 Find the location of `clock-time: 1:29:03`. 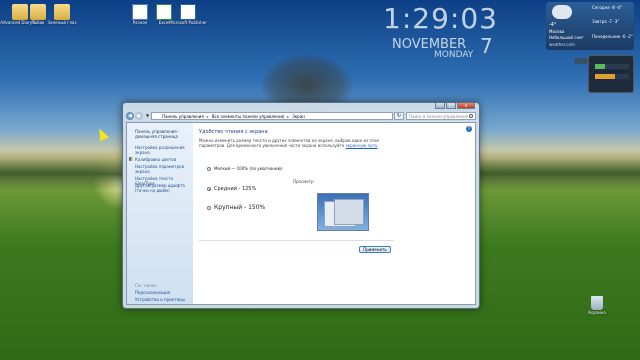

clock-time: 1:29:03 is located at coordinates (440, 18).